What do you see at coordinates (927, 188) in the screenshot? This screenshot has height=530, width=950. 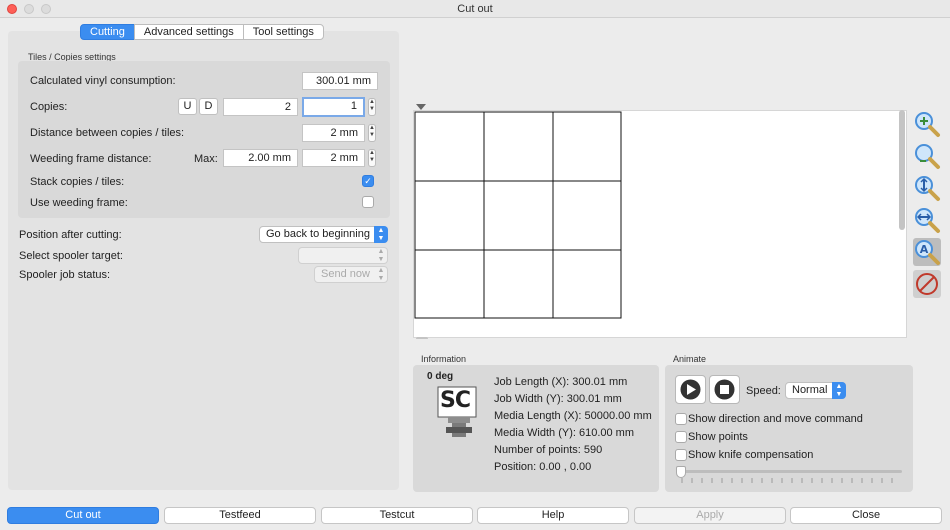 I see `zoom-vertical-icon` at bounding box center [927, 188].